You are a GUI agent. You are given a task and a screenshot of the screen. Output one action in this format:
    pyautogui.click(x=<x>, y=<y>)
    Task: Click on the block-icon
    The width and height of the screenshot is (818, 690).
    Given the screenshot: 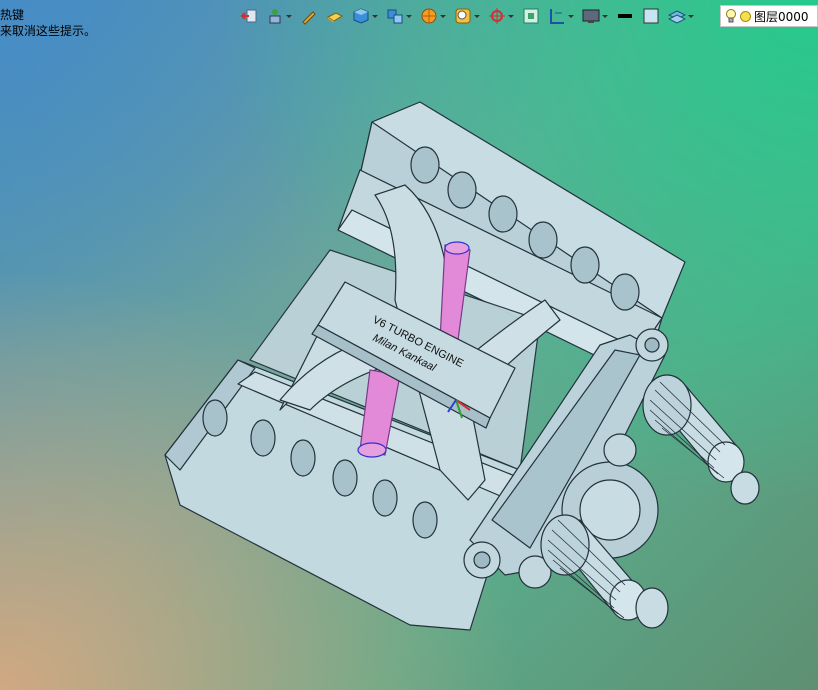 What is the action you would take?
    pyautogui.click(x=335, y=16)
    